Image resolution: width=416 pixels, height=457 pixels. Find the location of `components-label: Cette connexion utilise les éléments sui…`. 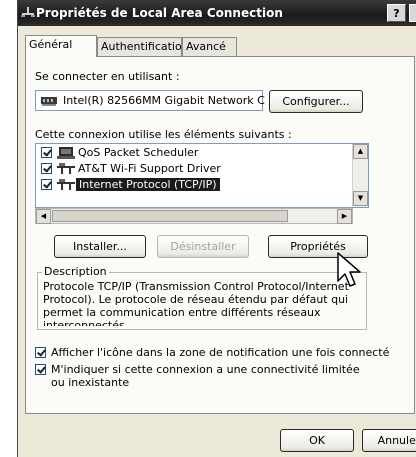

components-label: Cette connexion utilise les éléments sui… is located at coordinates (163, 134).